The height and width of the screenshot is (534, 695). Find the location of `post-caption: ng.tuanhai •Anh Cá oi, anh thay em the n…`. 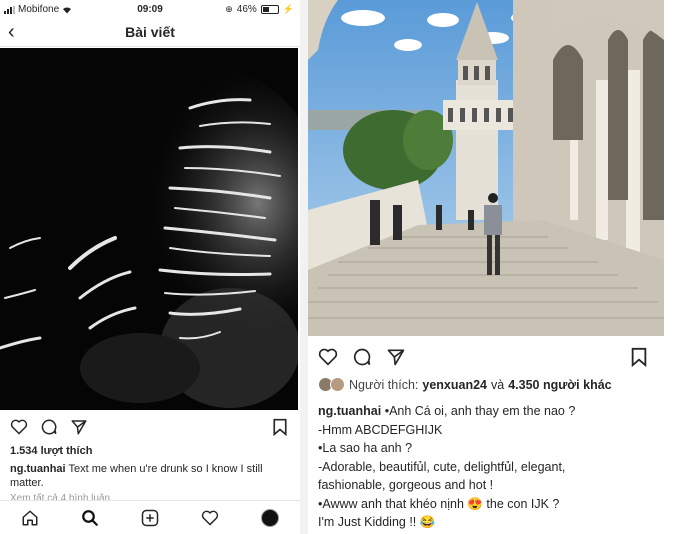

post-caption: ng.tuanhai •Anh Cá oi, anh thay em the n… is located at coordinates (488, 467).